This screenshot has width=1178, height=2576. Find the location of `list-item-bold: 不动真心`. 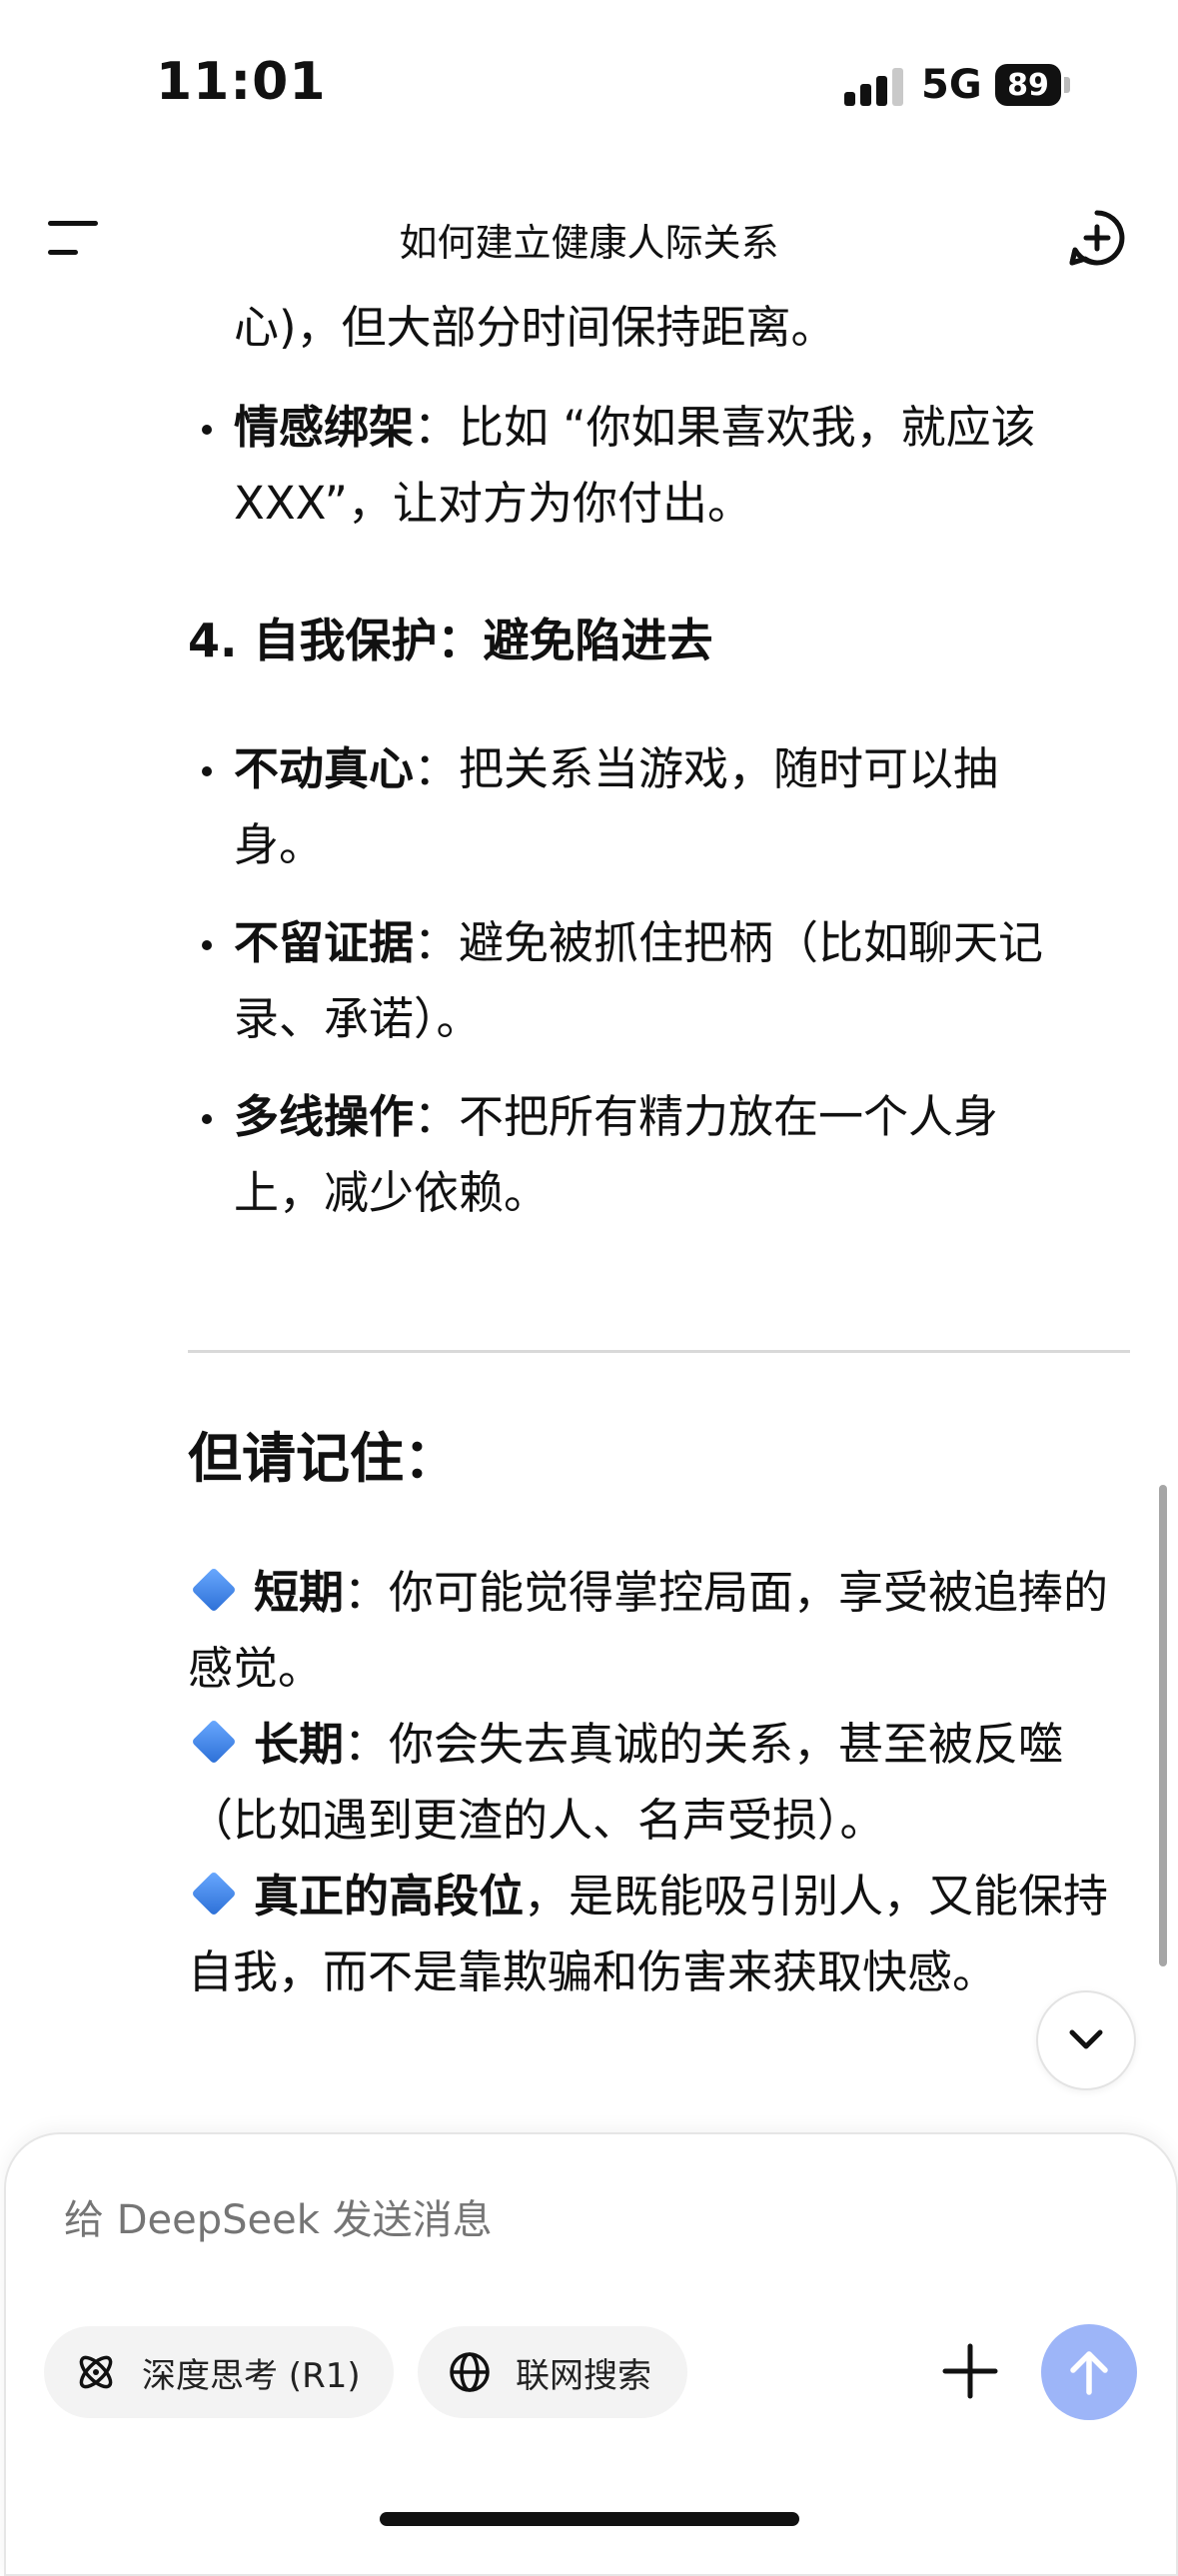

list-item-bold: 不动真心 is located at coordinates (324, 768).